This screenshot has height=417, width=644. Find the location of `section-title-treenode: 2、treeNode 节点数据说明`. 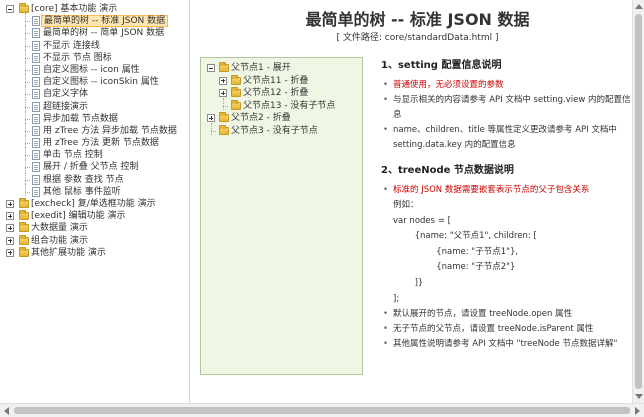

section-title-treenode: 2、treeNode 节点数据说明 is located at coordinates (447, 170).